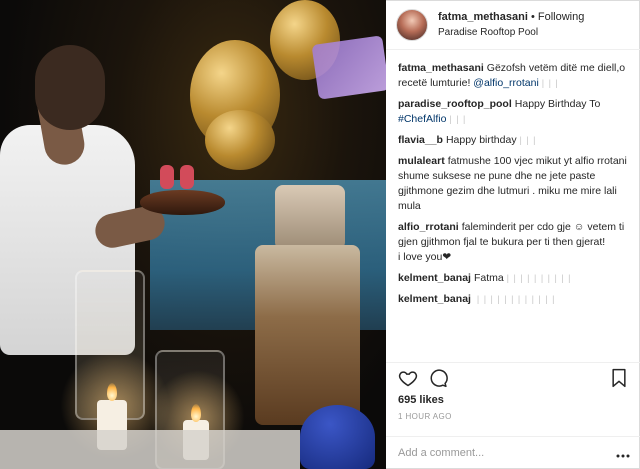 This screenshot has height=469, width=640. Describe the element at coordinates (307, 335) in the screenshot. I see `gift-tower` at that location.